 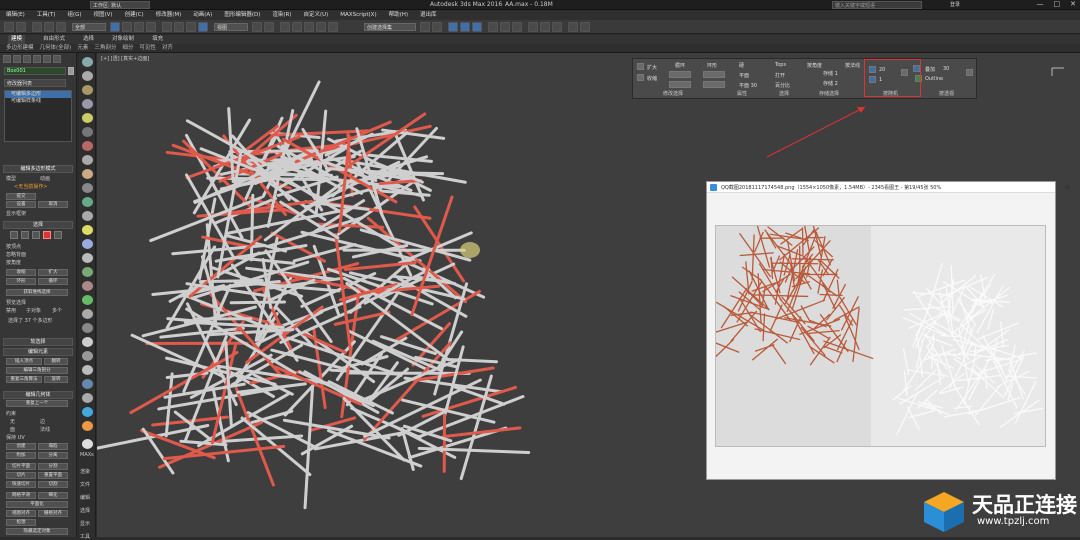 What do you see at coordinates (87, 132) in the screenshot?
I see `camera-icon` at bounding box center [87, 132].